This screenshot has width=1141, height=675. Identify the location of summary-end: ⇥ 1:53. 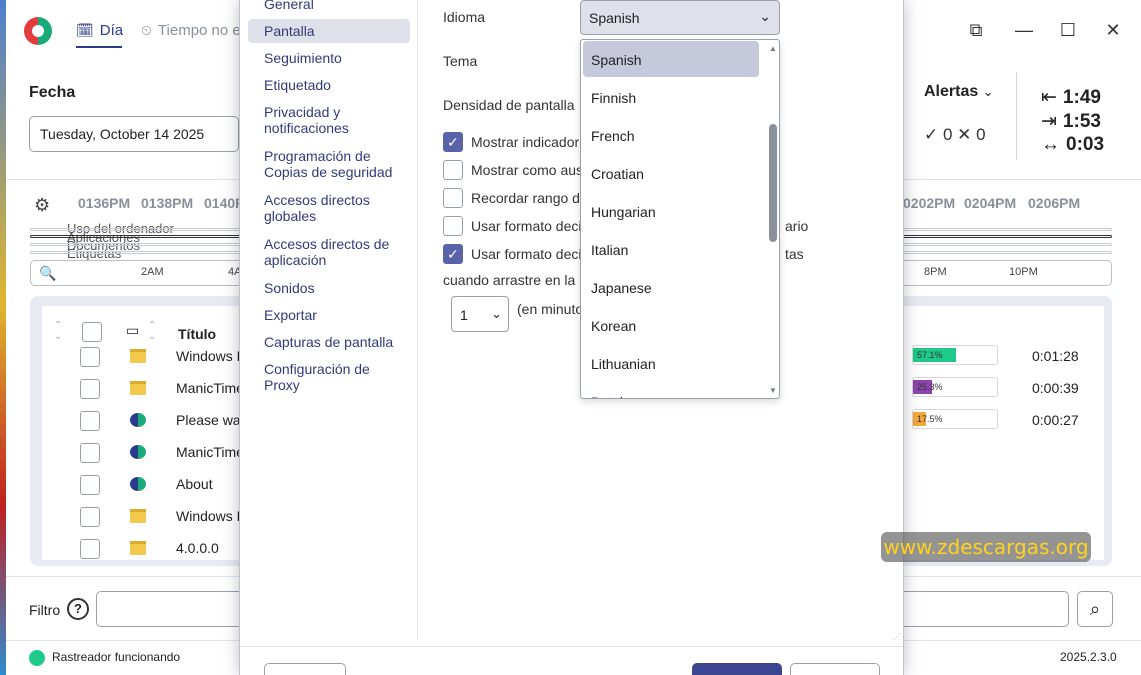
(1071, 121).